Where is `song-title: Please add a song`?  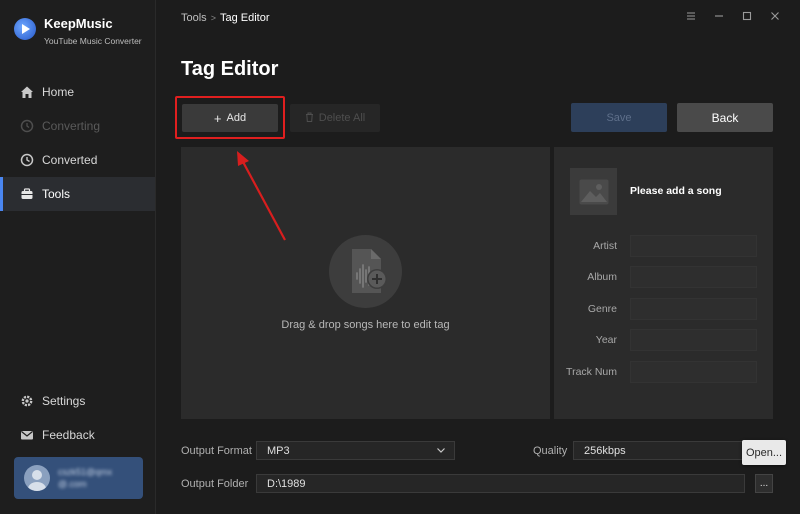
song-title: Please add a song is located at coordinates (676, 191).